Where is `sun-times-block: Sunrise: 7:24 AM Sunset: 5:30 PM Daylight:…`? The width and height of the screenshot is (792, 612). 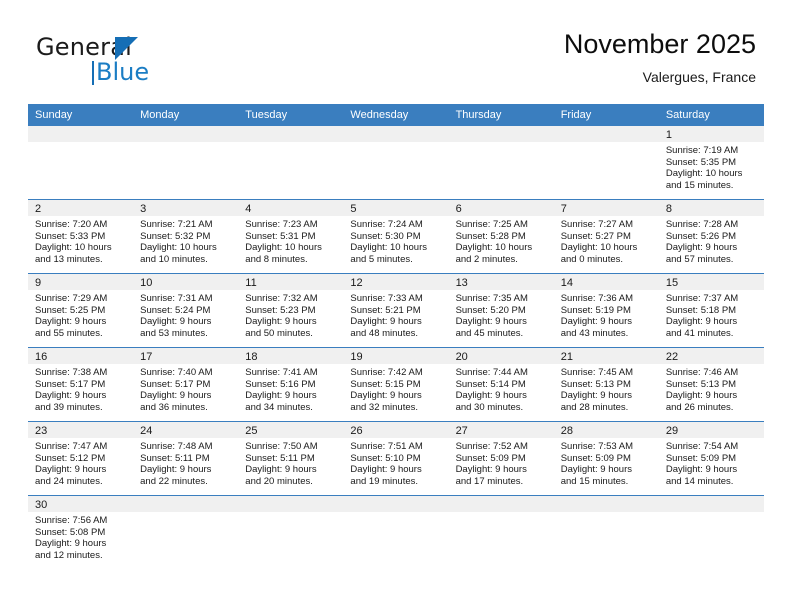 sun-times-block: Sunrise: 7:24 AM Sunset: 5:30 PM Daylight:… is located at coordinates (395, 240).